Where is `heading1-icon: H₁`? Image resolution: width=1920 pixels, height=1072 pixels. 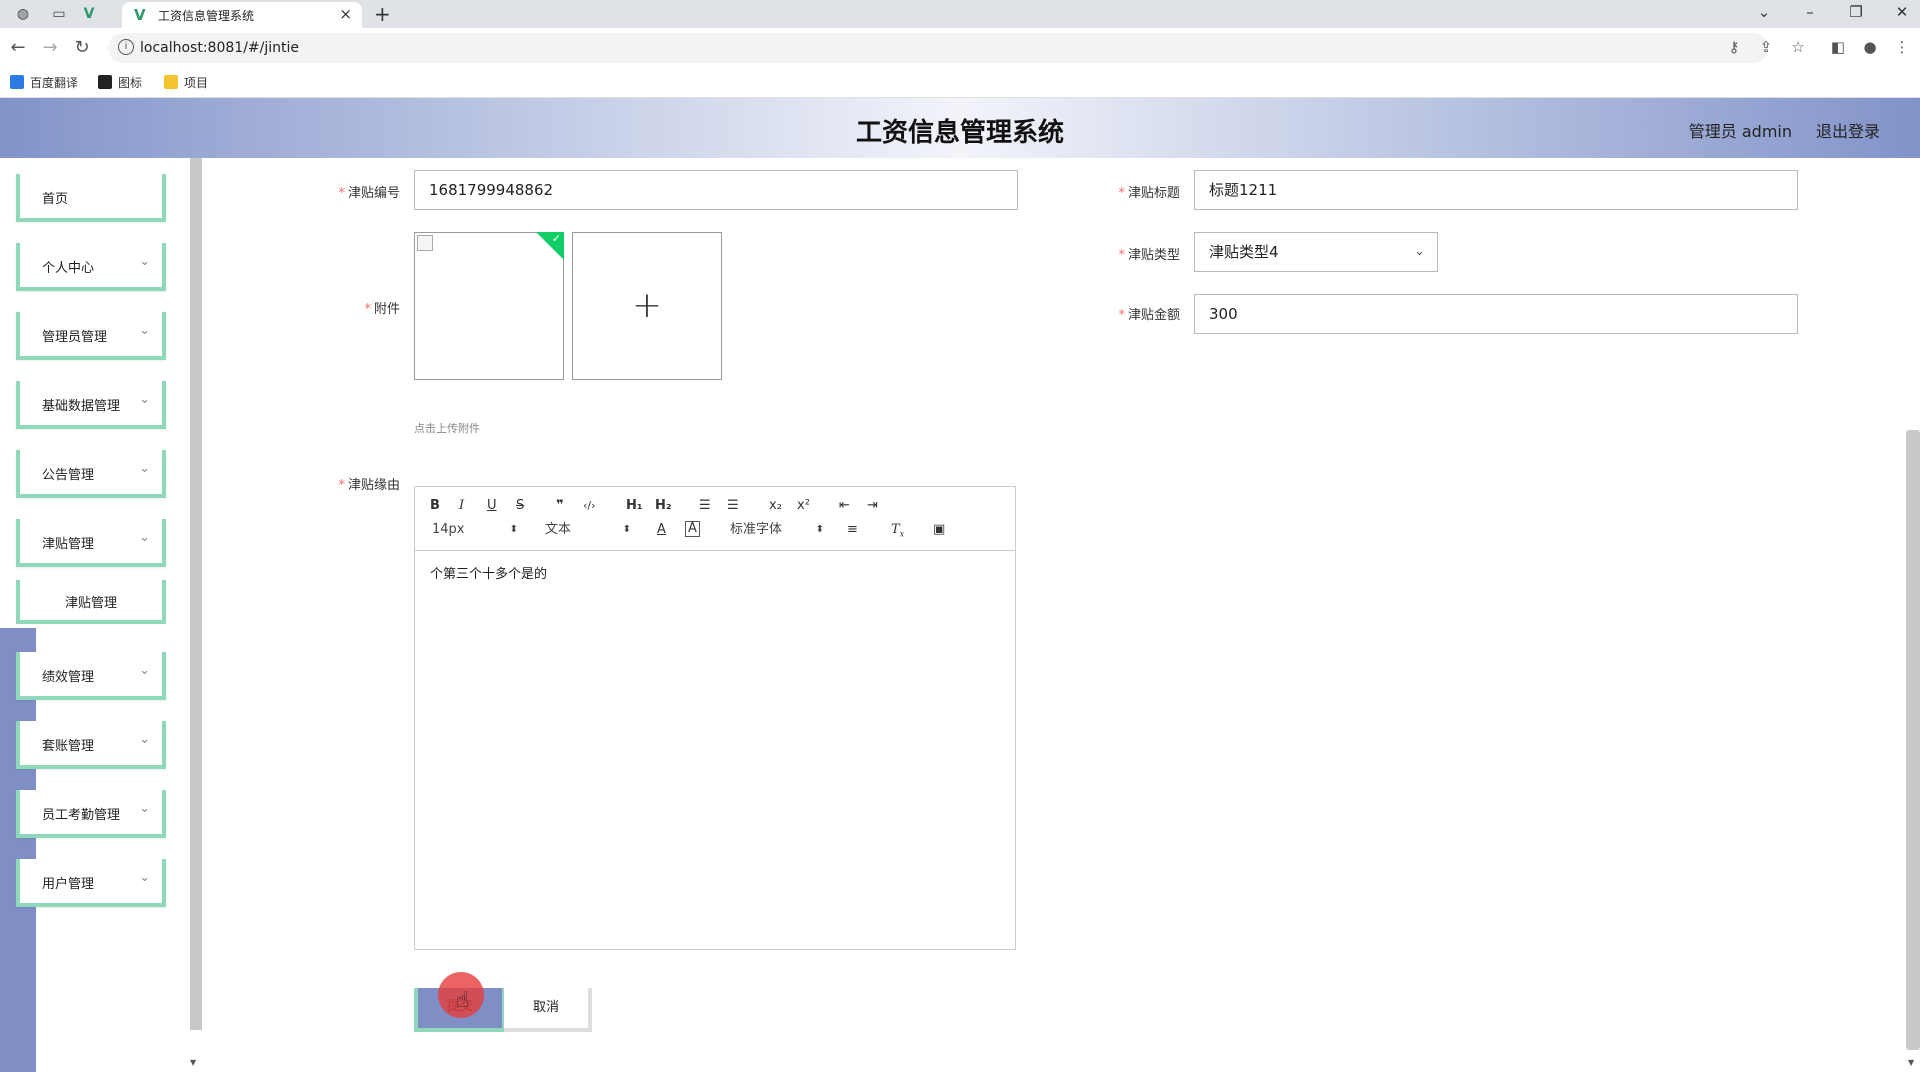
heading1-icon: H₁ is located at coordinates (634, 506).